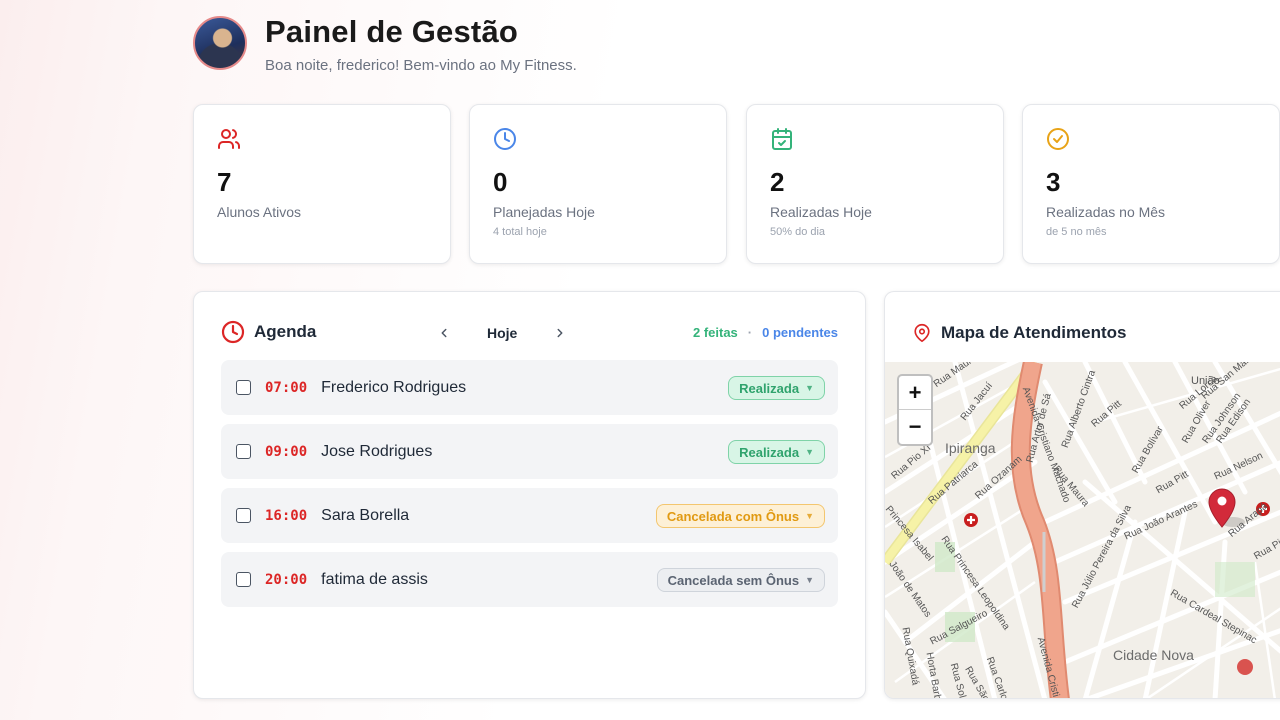 The width and height of the screenshot is (1280, 720). I want to click on agenda-summary: 2 feitas · 0 pendentes, so click(765, 332).